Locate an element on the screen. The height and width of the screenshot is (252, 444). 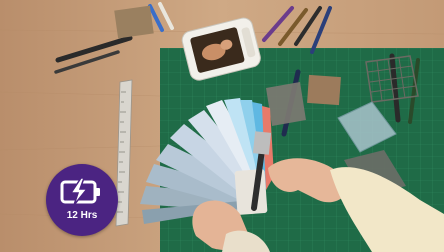
battery-life-badge: 12 Hrs is located at coordinates (82, 200).